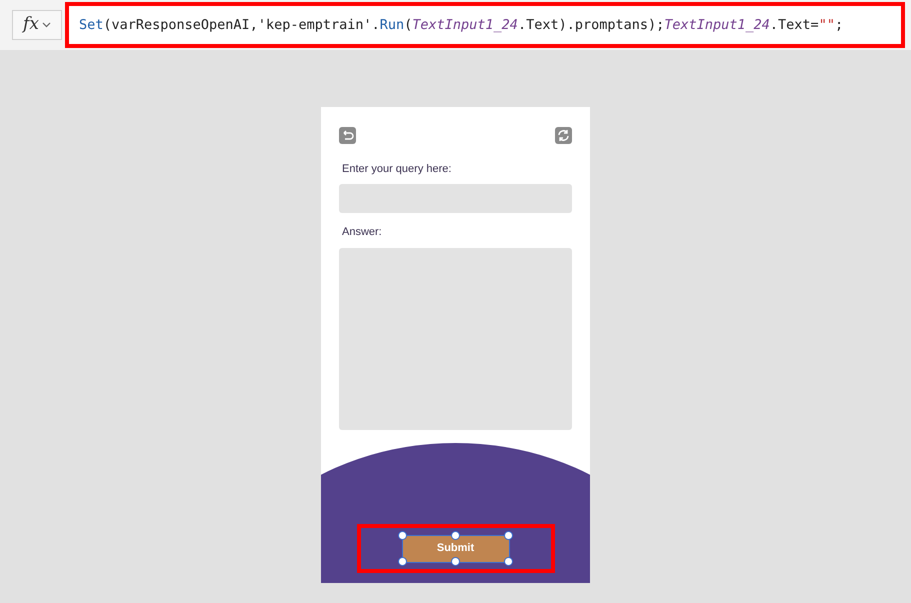 Image resolution: width=911 pixels, height=603 pixels. What do you see at coordinates (461, 25) in the screenshot?
I see `formula-text: Set(varResponseOpenAI,'kep-emptrain'.Run(TextInput1_24.Text).promptans);TextInput1_24.Text="";` at bounding box center [461, 25].